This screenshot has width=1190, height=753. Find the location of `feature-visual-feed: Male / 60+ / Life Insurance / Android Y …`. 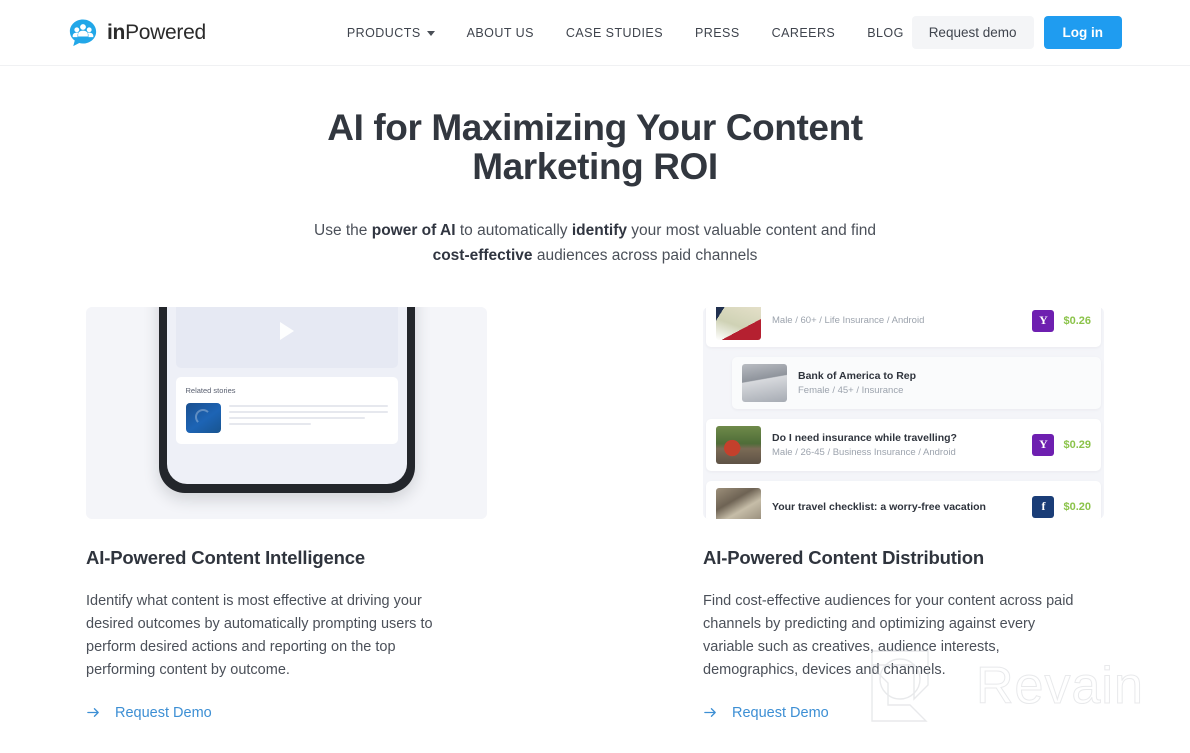

feature-visual-feed: Male / 60+ / Life Insurance / Android Y … is located at coordinates (903, 412).